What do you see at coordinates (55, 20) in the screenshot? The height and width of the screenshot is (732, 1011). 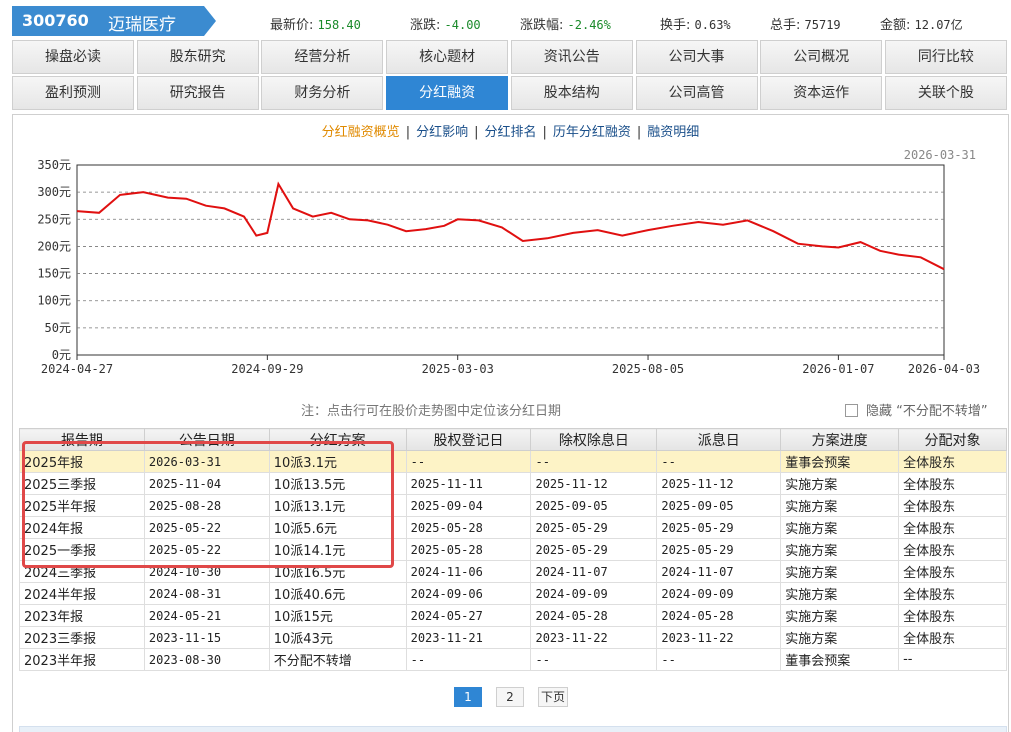 I see `stock-code: 300760` at bounding box center [55, 20].